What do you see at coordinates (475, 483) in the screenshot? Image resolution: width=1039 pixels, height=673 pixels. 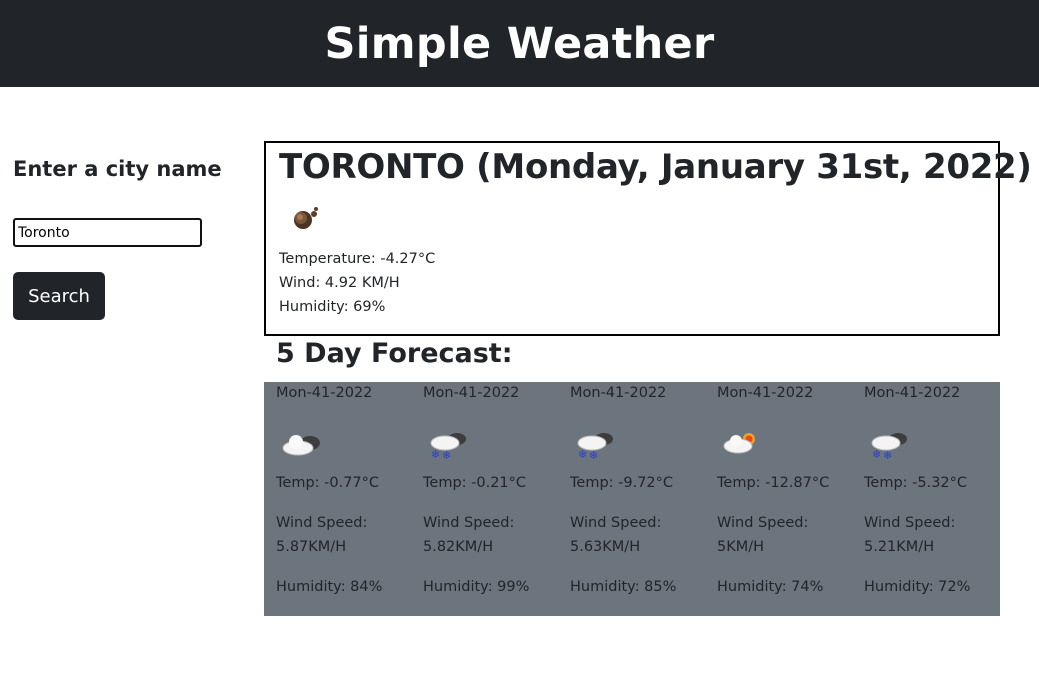 I see `forecast-temp: Temp: -0.21°C` at bounding box center [475, 483].